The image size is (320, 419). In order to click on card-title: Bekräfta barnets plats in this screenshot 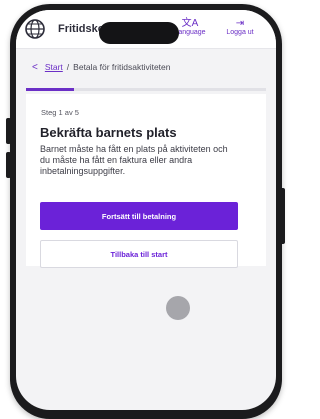, I will do `click(108, 132)`.